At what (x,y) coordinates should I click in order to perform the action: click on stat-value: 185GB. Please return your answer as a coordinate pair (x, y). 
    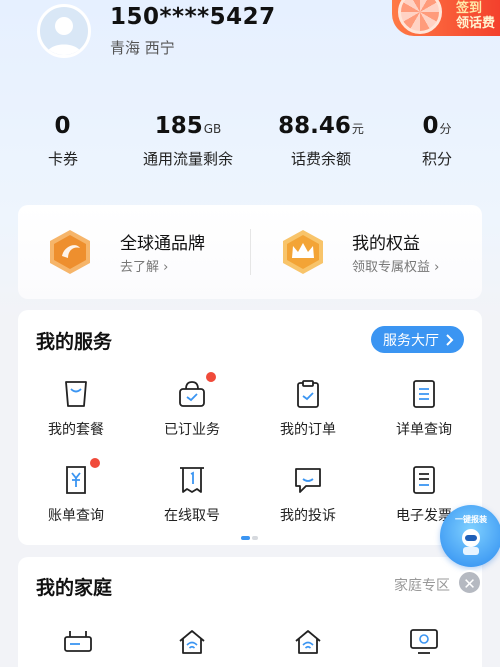
    Looking at the image, I should click on (188, 126).